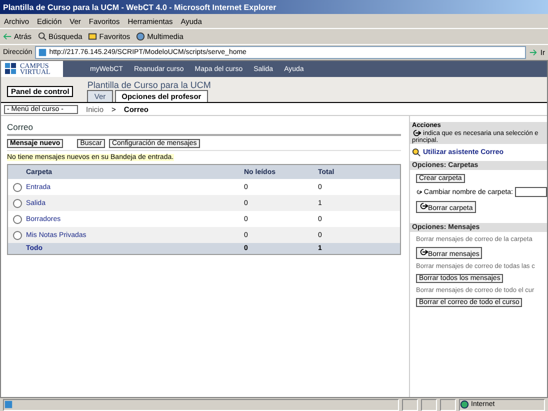 The image size is (548, 411). I want to click on window-title: Plantilla de Curso para la UCM - WebCT 4.0 - Microsoft Internet Explorer, so click(274, 7).